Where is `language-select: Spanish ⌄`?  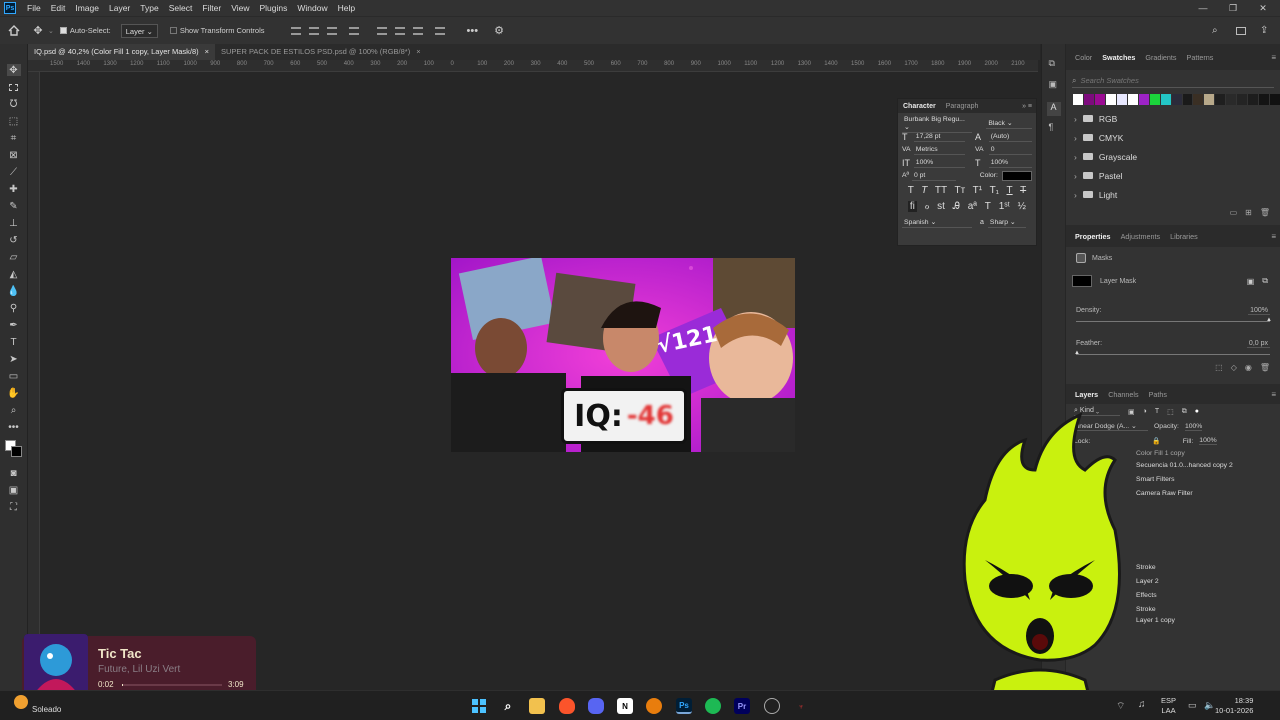
language-select: Spanish ⌄ is located at coordinates (937, 222).